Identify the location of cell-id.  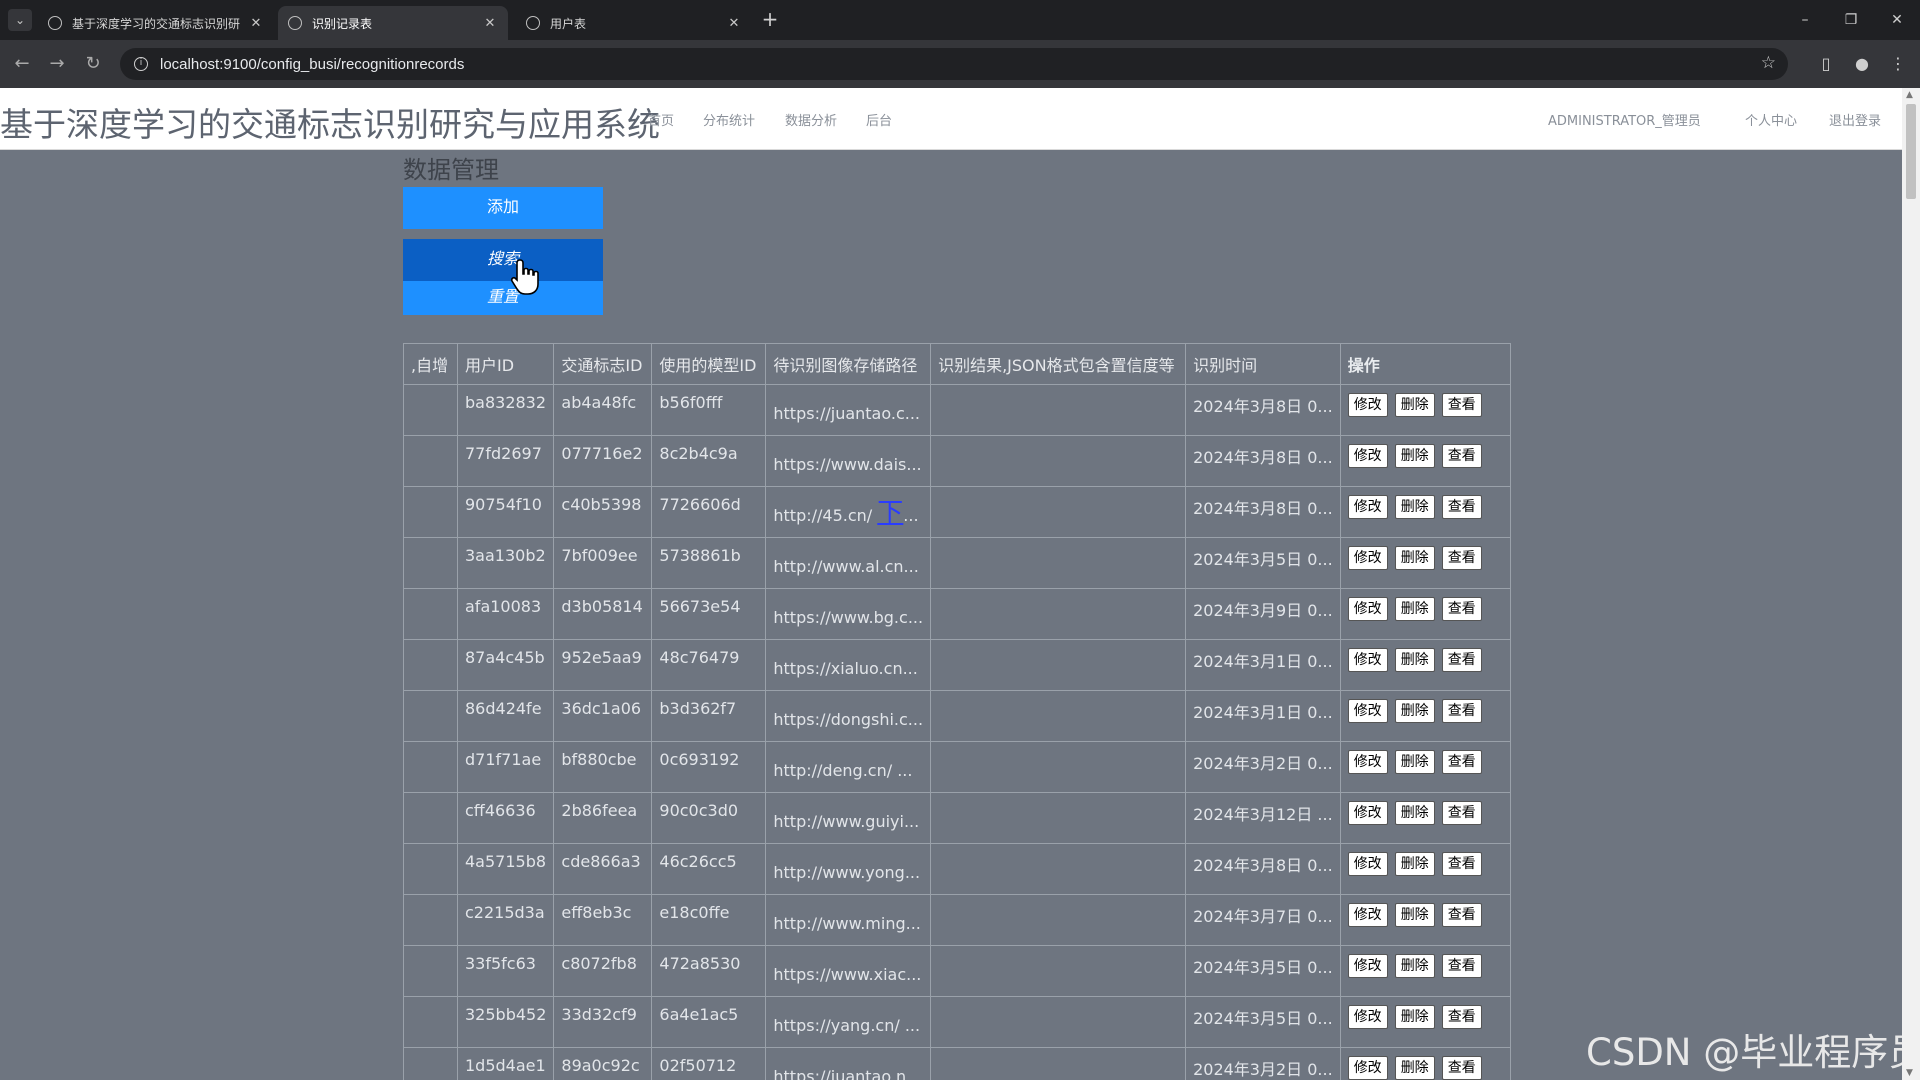
(430, 1063).